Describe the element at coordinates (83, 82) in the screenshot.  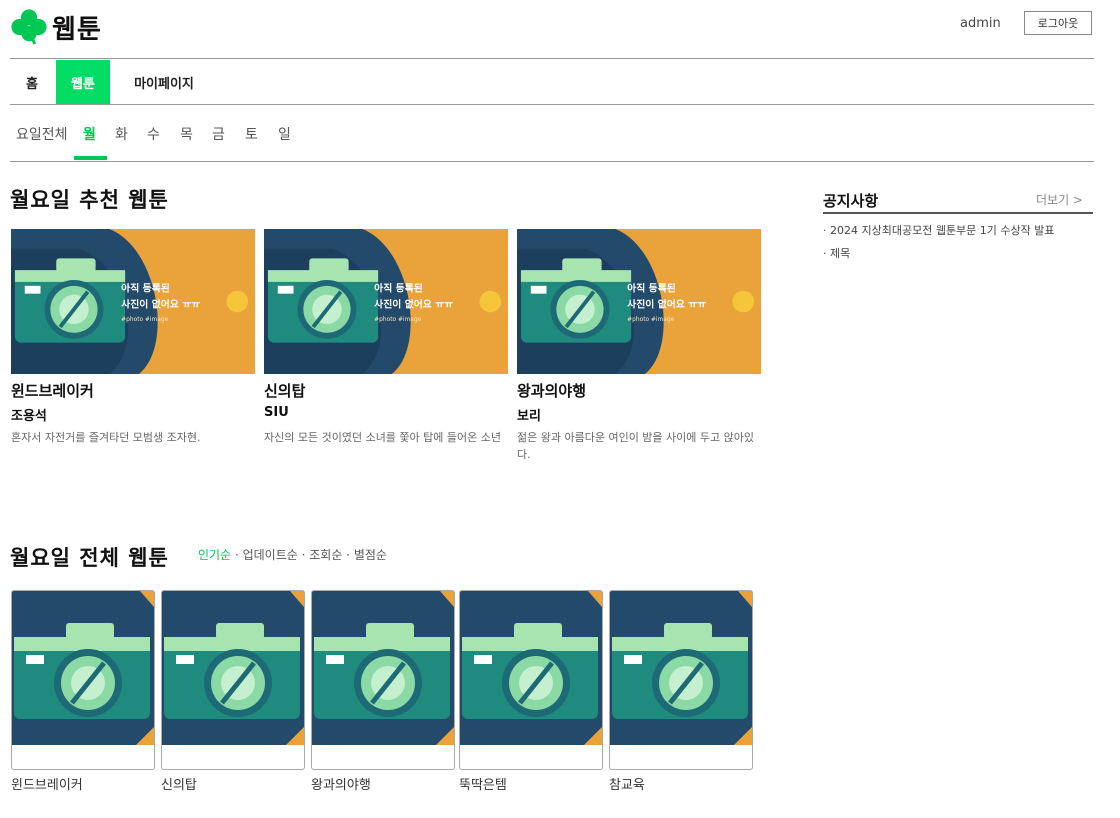
I see `nav-webtoon: 웹툰` at that location.